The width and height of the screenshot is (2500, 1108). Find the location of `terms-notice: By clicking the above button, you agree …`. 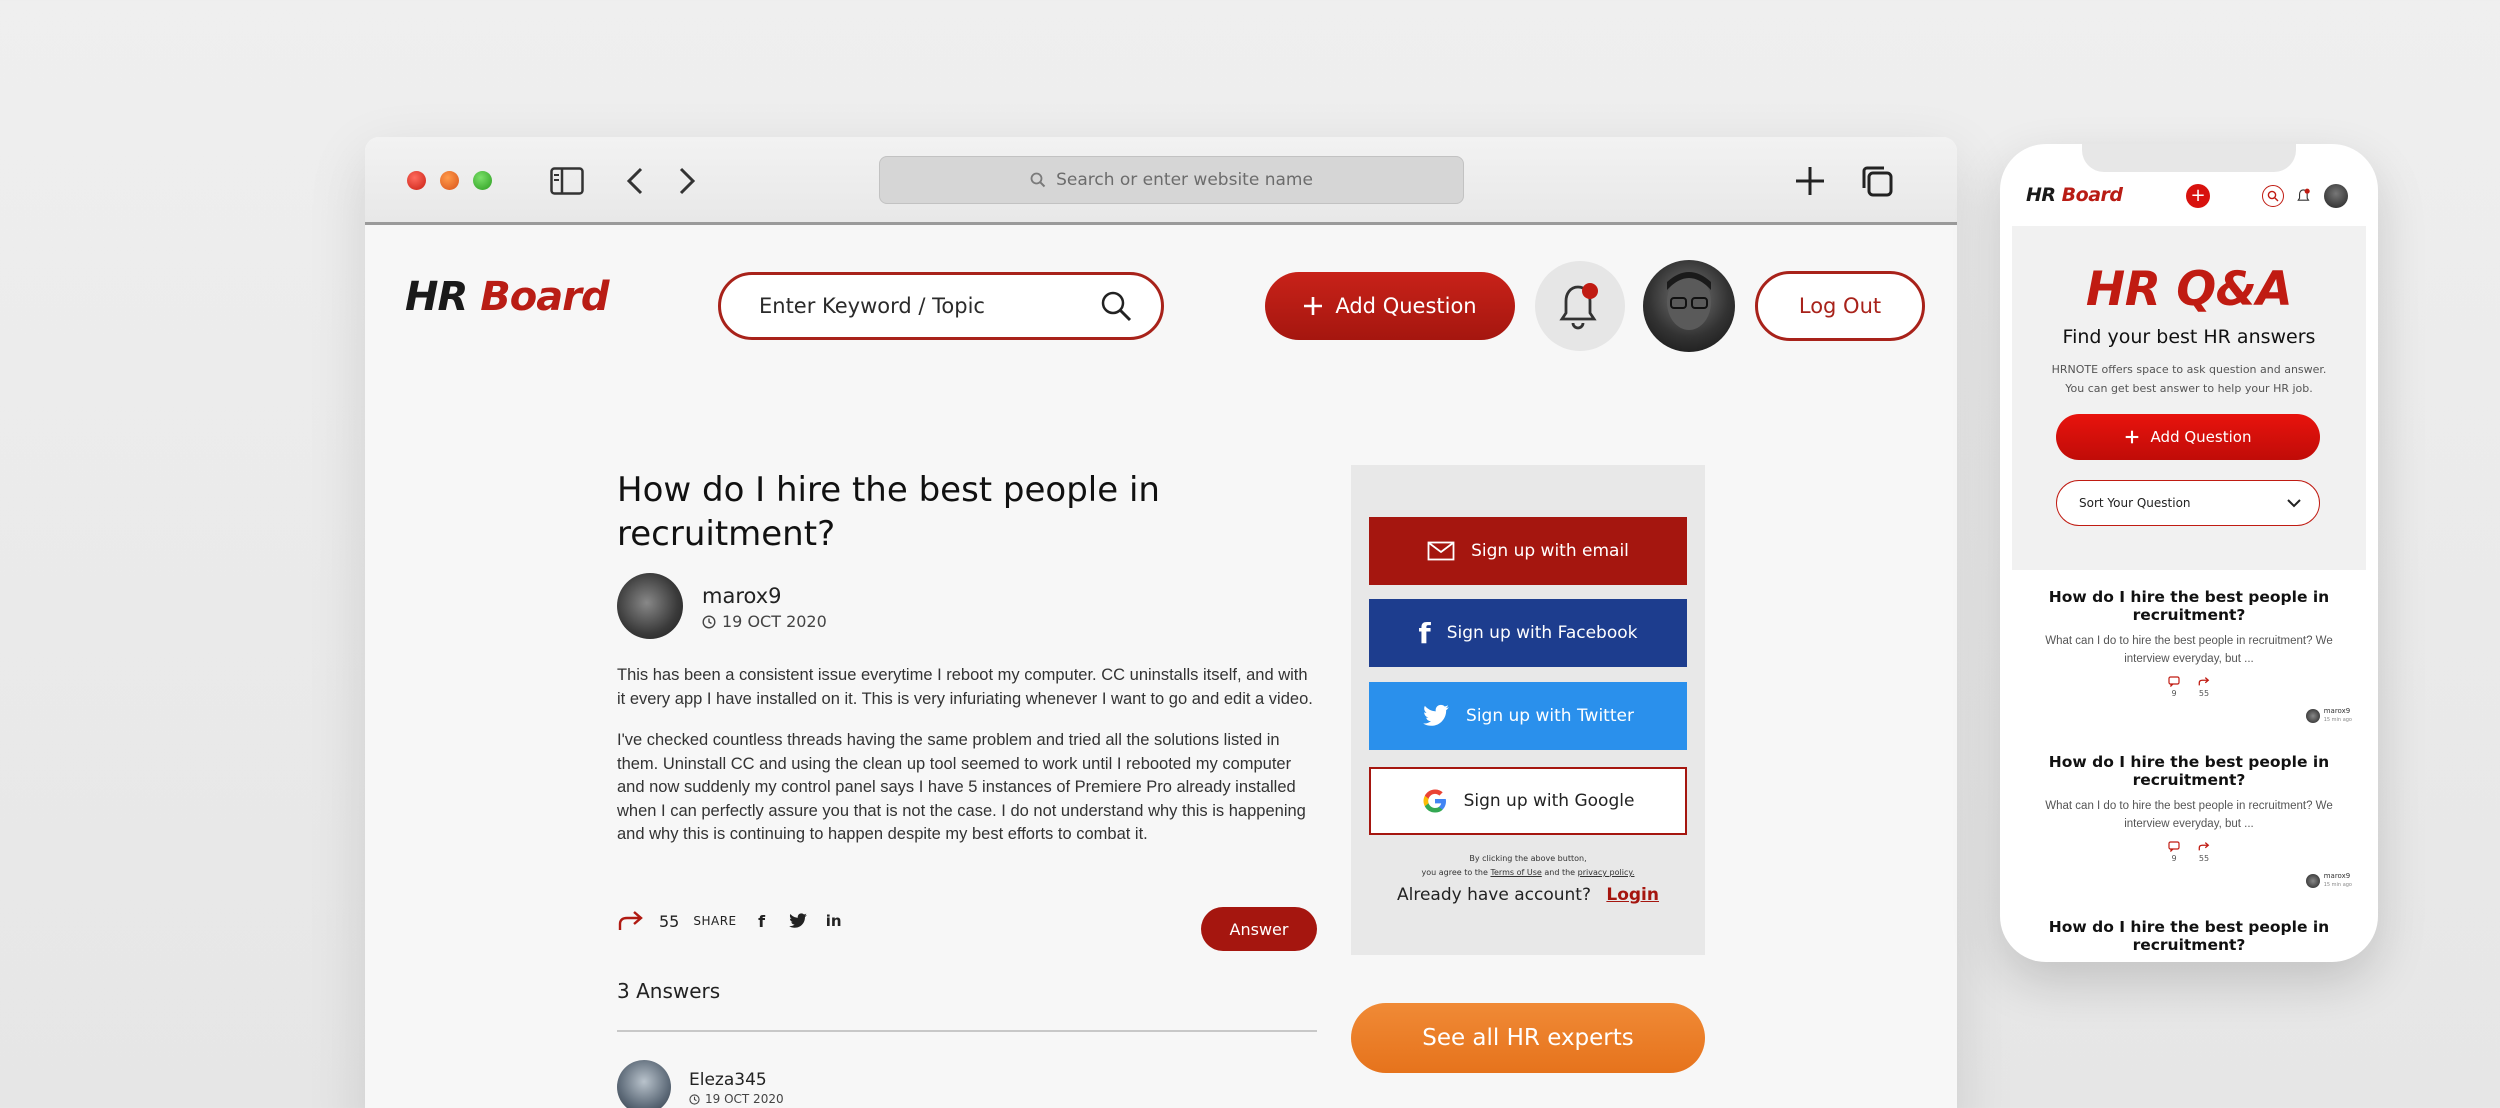

terms-notice: By clicking the above button, you agree … is located at coordinates (1528, 866).